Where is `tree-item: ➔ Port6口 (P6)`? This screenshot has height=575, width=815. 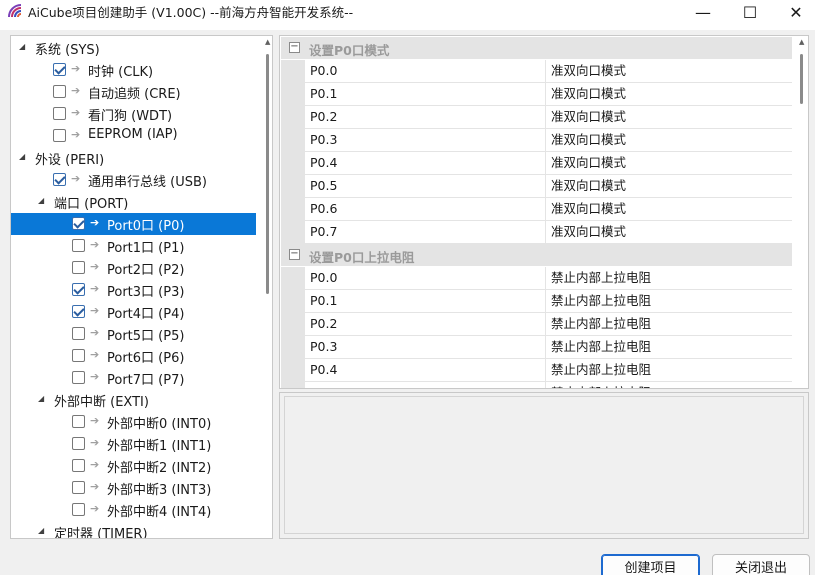 tree-item: ➔ Port6口 (P6) is located at coordinates (133, 356).